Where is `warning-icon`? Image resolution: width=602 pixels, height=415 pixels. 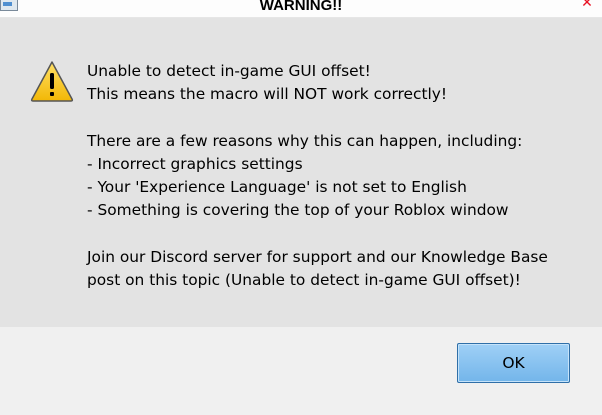 warning-icon is located at coordinates (52, 81).